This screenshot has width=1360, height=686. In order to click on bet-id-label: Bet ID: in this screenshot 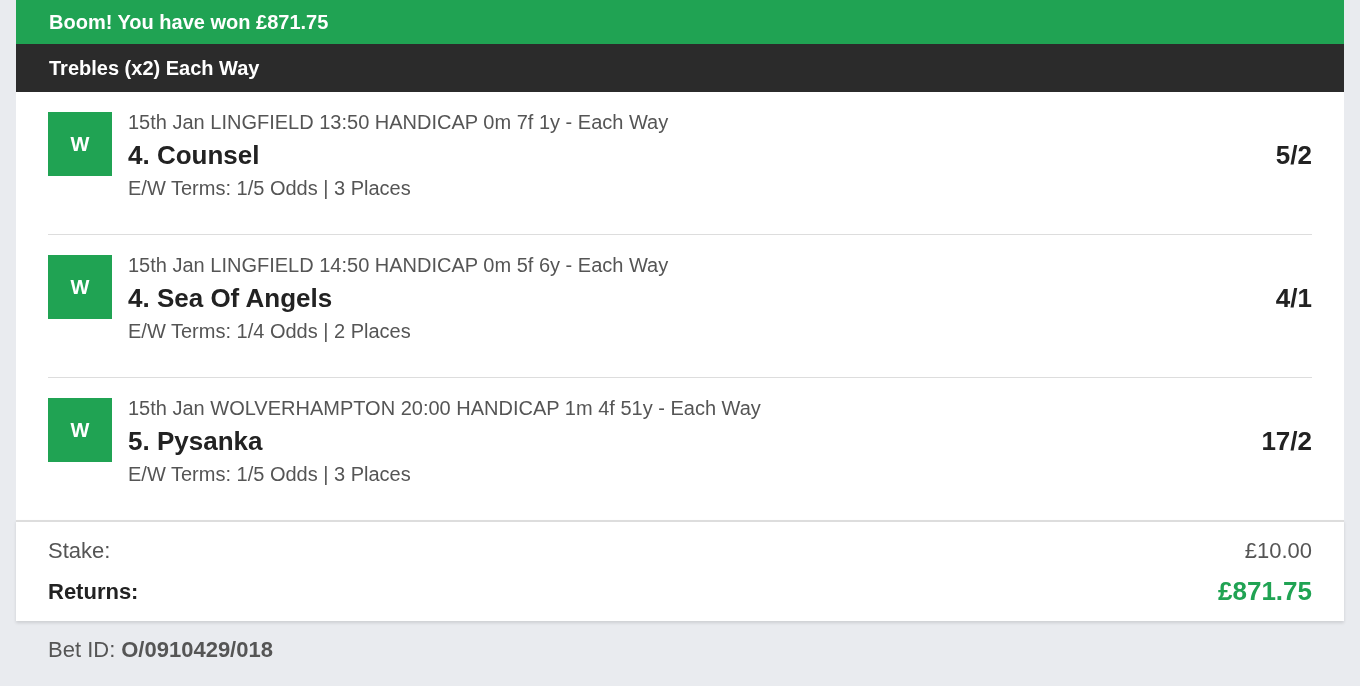, I will do `click(82, 650)`.